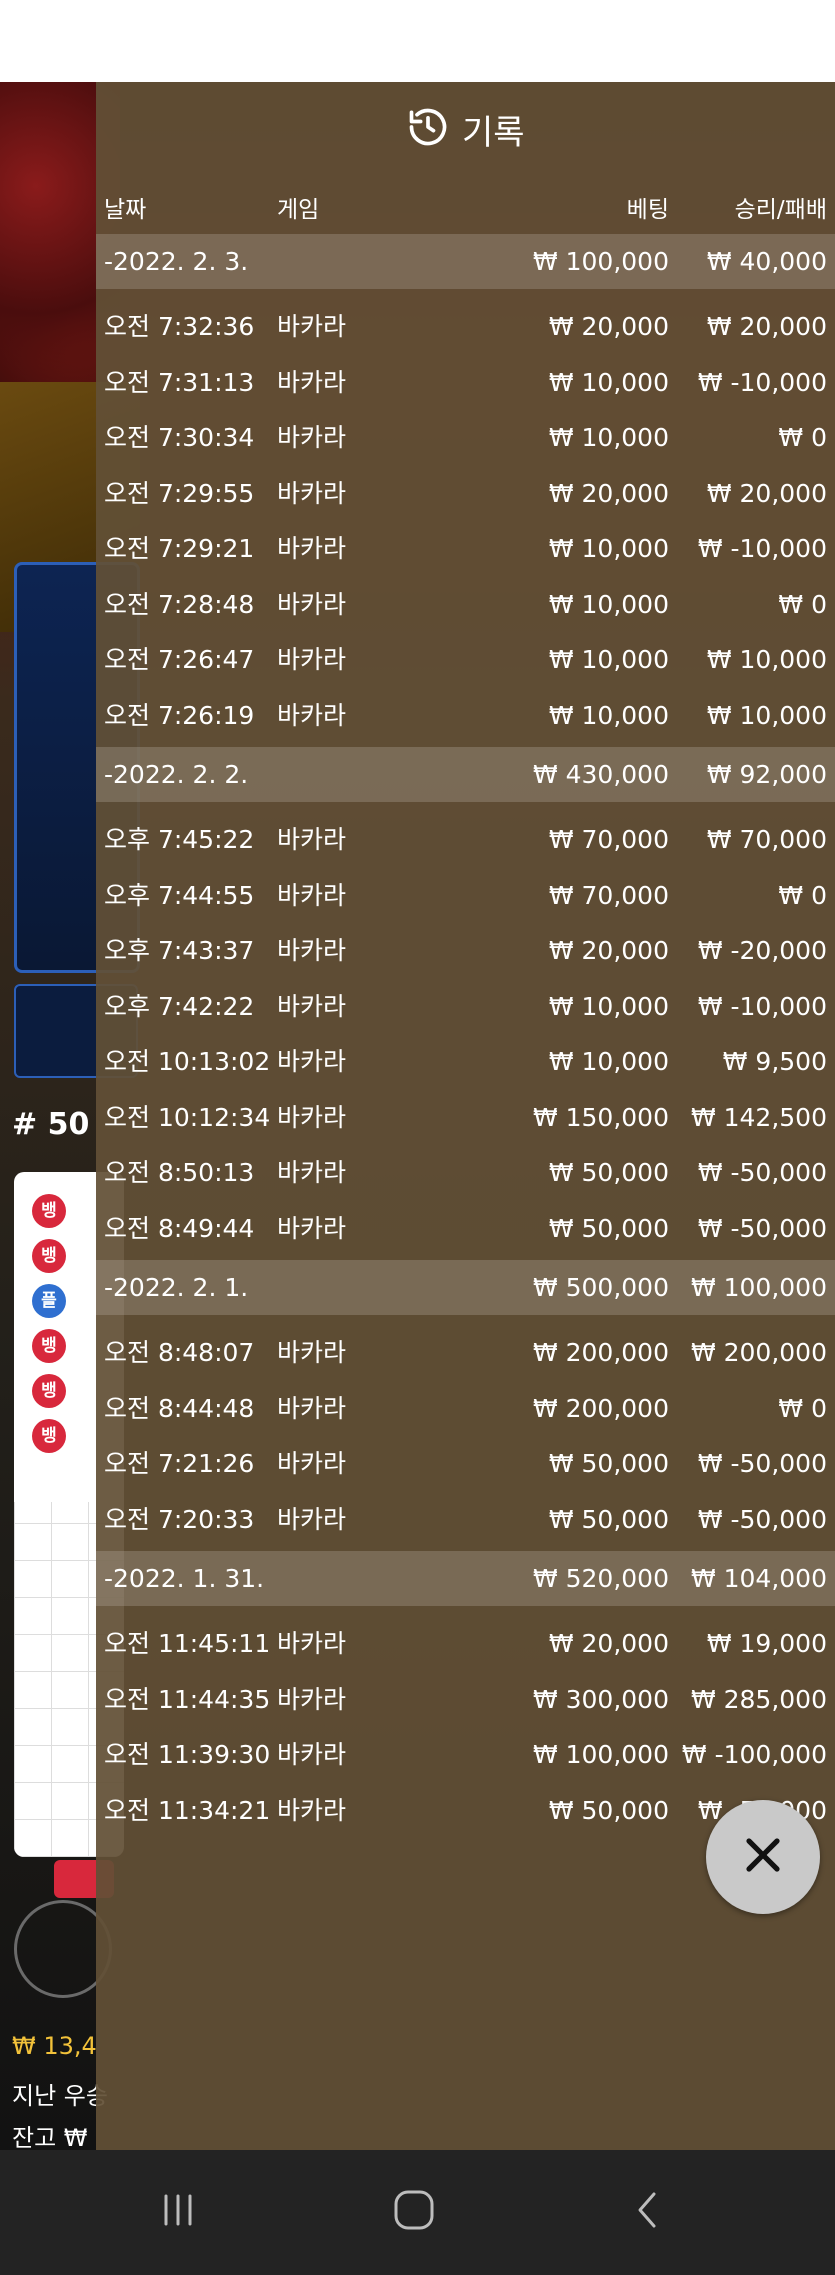 This screenshot has width=835, height=2275. I want to click on result-cell: ₩ -20,000, so click(762, 950).